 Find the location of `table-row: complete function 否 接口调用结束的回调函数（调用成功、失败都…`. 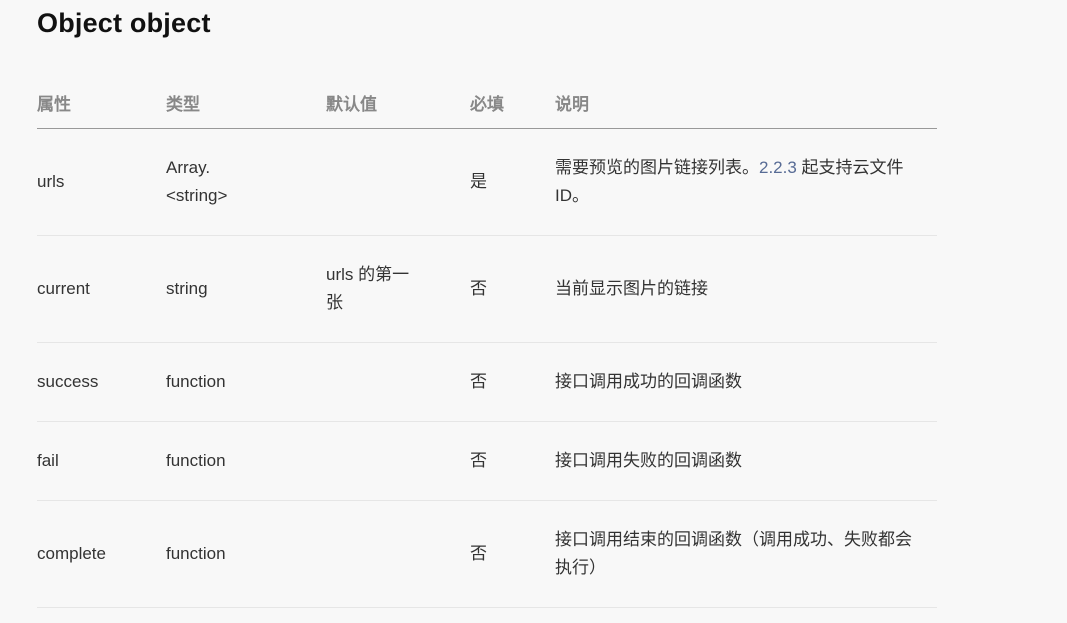

table-row: complete function 否 接口调用结束的回调函数（调用成功、失败都… is located at coordinates (487, 554).